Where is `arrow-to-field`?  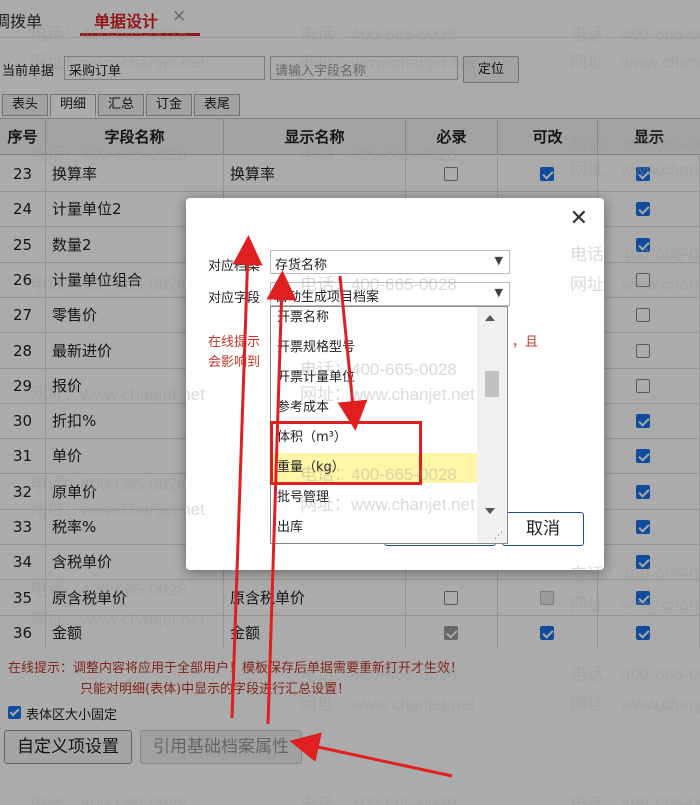 arrow-to-field is located at coordinates (281, 497).